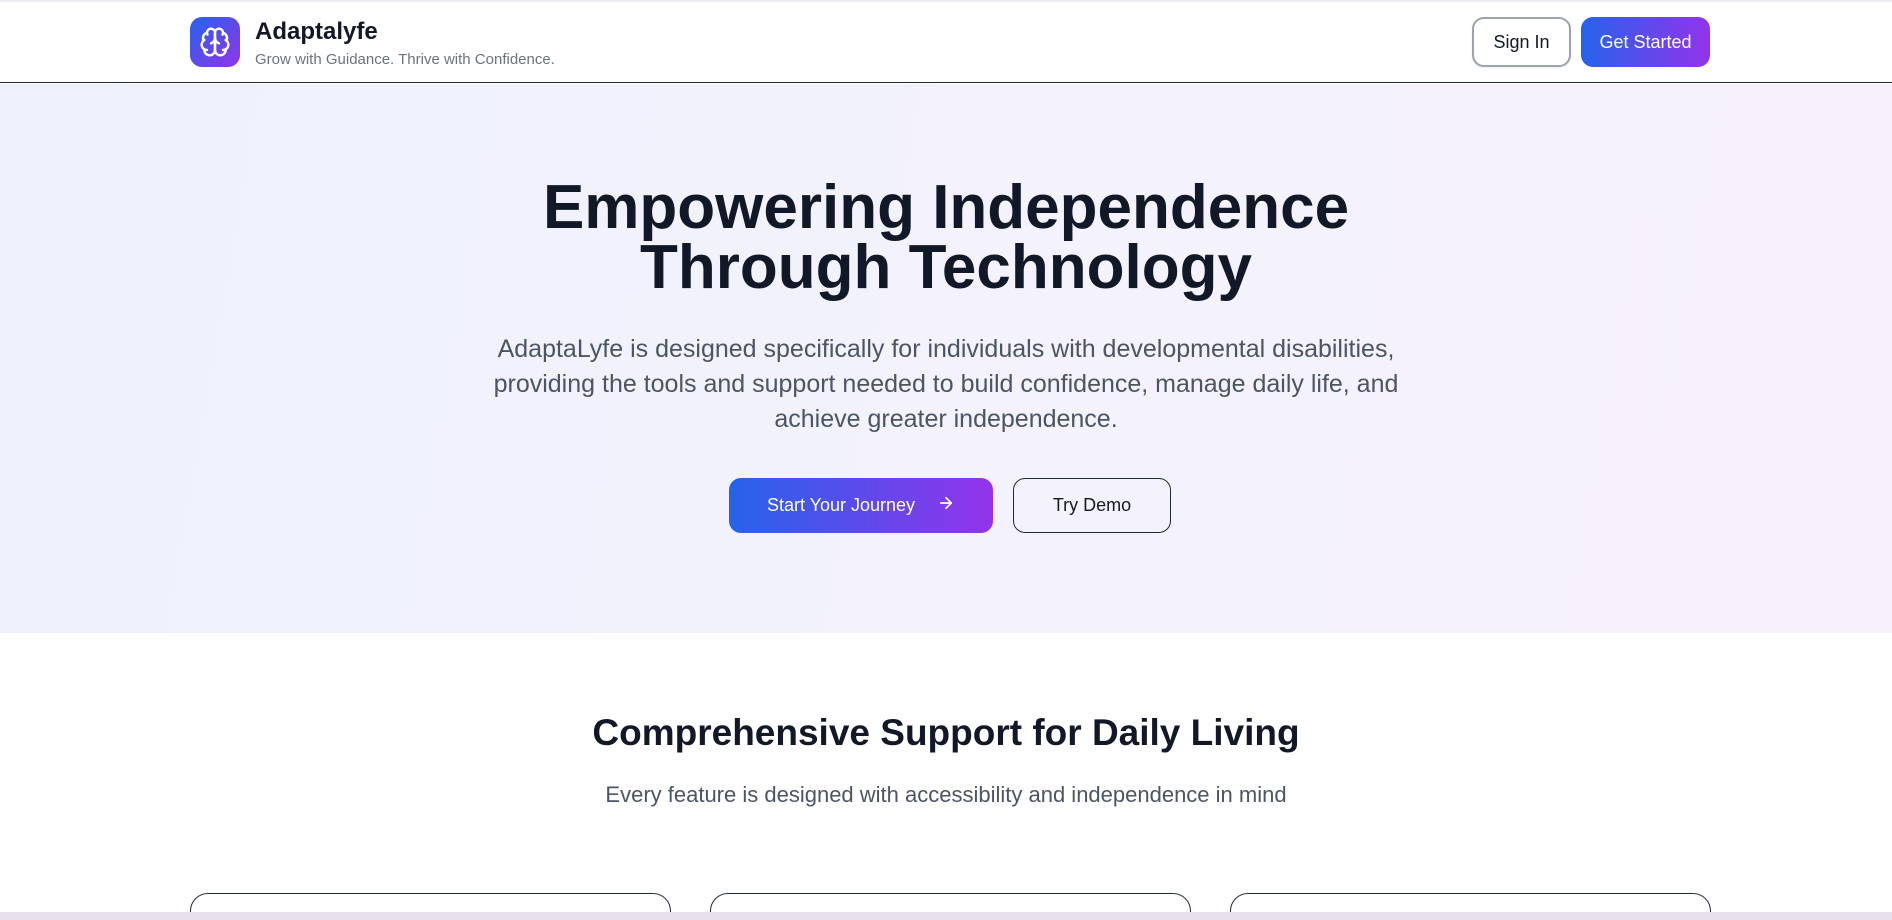  I want to click on hero-title-line-1: Empowering Independence, so click(946, 207).